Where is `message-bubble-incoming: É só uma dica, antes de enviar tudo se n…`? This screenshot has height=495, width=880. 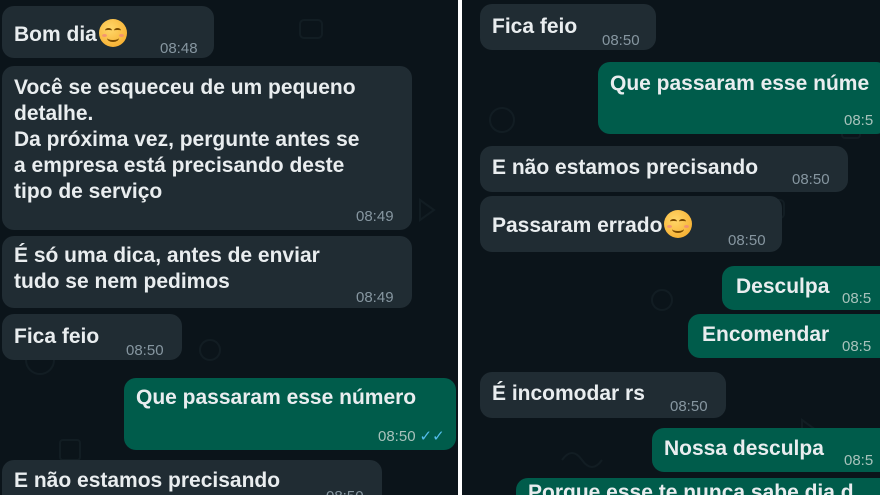 message-bubble-incoming: É só uma dica, antes de enviar tudo se n… is located at coordinates (207, 272).